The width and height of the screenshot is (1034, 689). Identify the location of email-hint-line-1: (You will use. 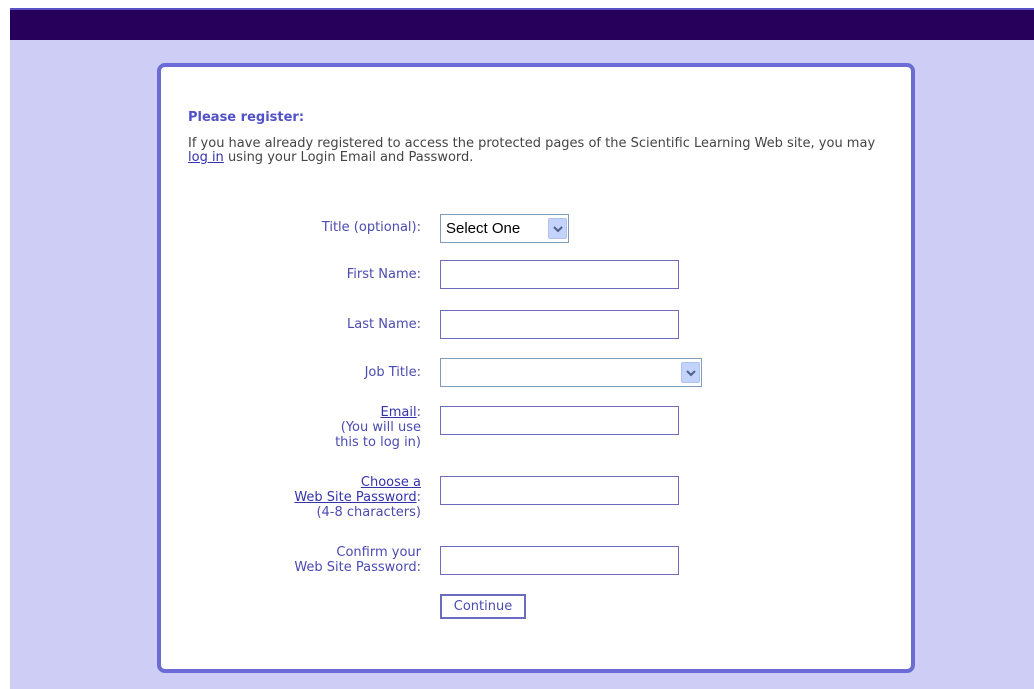
(380, 427).